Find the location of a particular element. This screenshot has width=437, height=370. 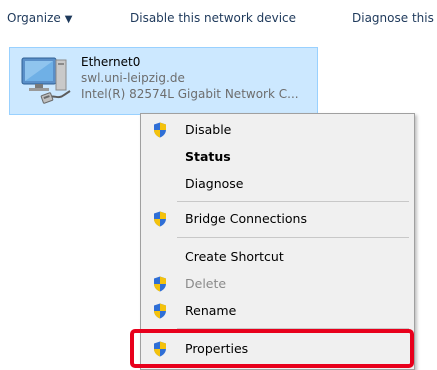

menu-item-properties: Properties is located at coordinates (277, 349).